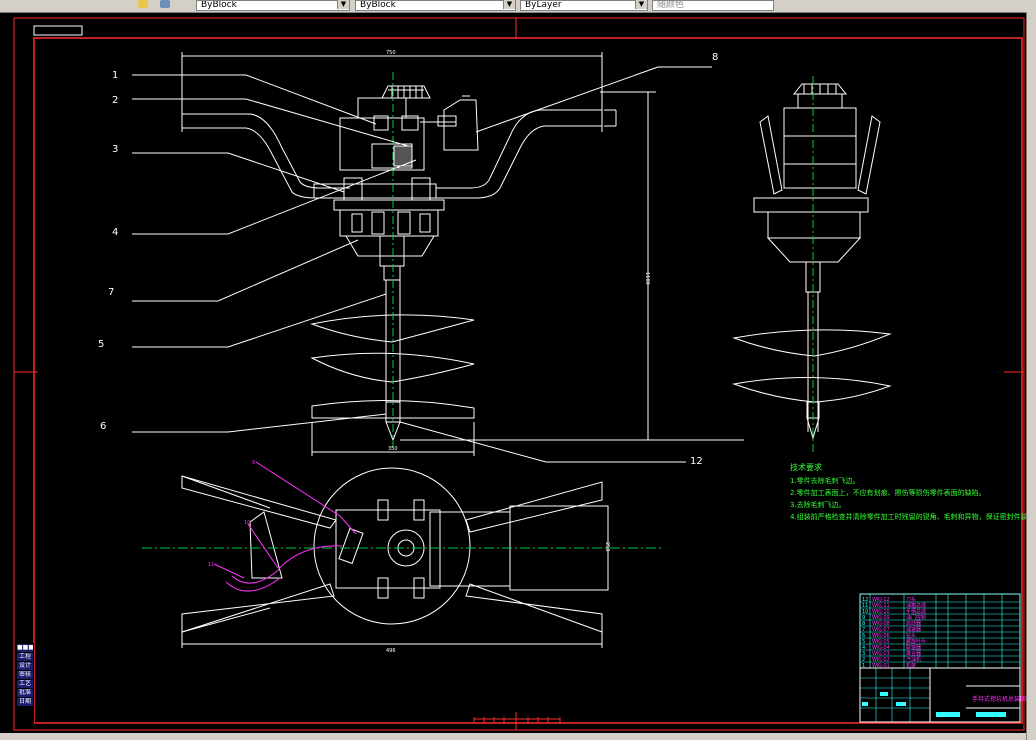 This screenshot has width=1036, height=740. I want to click on parts-cell-name: 螺旋叶片, so click(916, 641).